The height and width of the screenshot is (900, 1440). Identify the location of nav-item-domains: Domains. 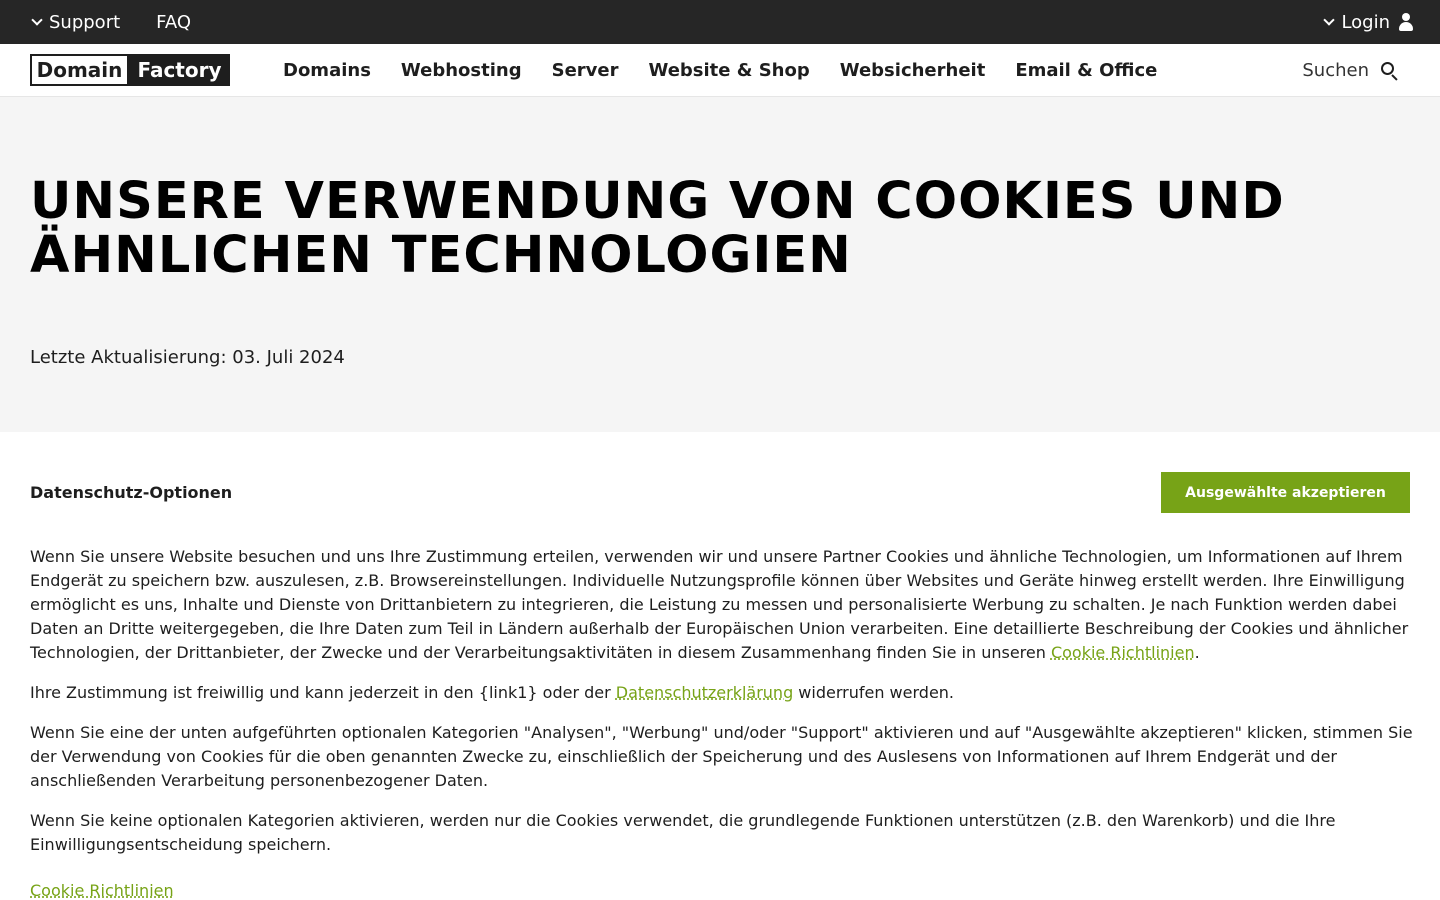
(327, 70).